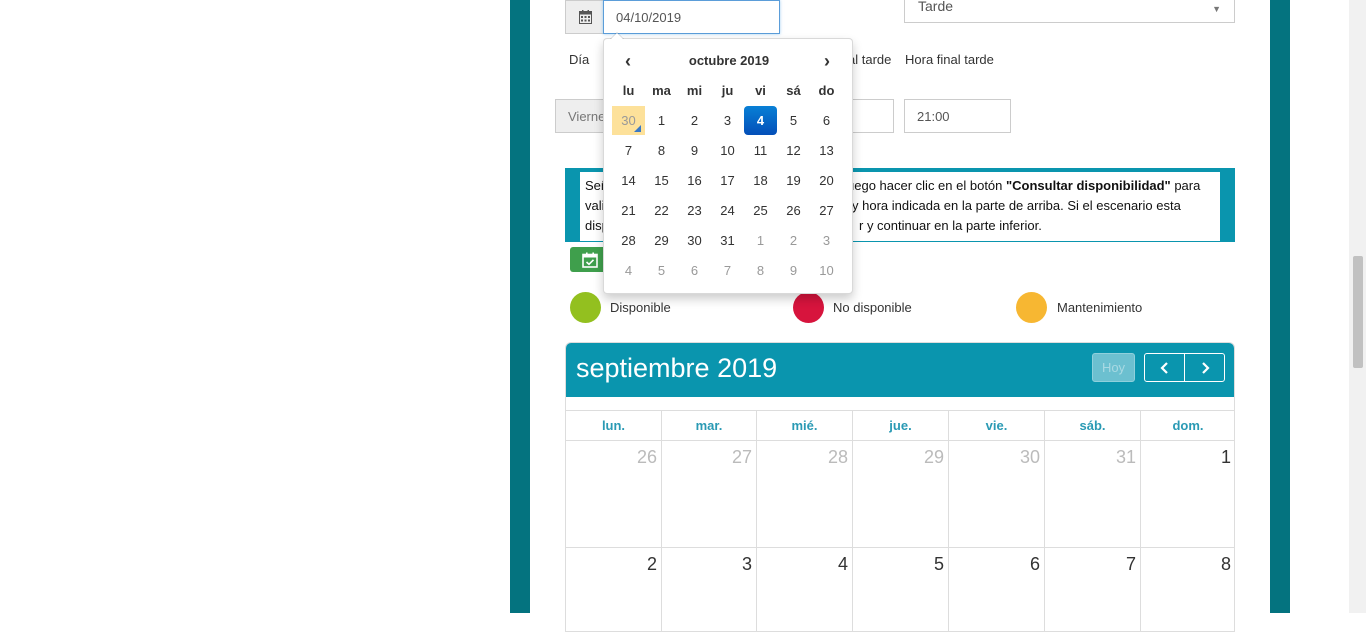  I want to click on page-scrollbar, so click(1357, 306).